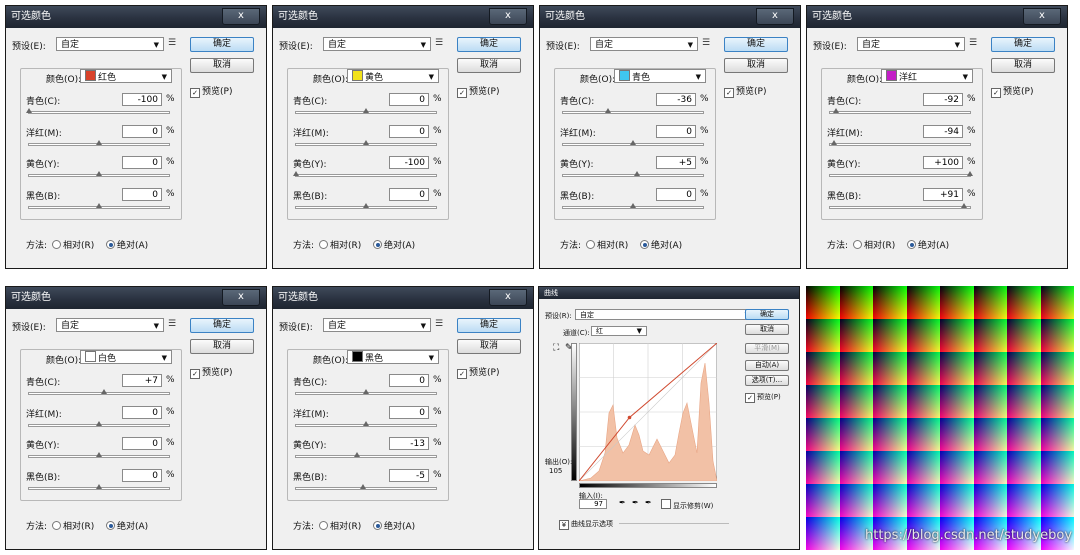 The width and height of the screenshot is (1080, 555). What do you see at coordinates (142, 99) in the screenshot?
I see `cyan-input: -100` at bounding box center [142, 99].